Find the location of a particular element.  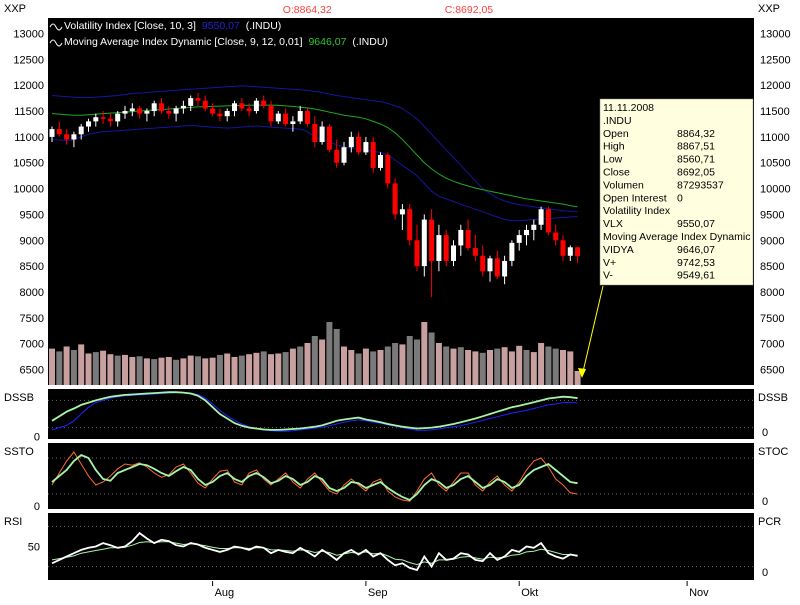

price-tick-label-left: 6500 is located at coordinates (32, 370).